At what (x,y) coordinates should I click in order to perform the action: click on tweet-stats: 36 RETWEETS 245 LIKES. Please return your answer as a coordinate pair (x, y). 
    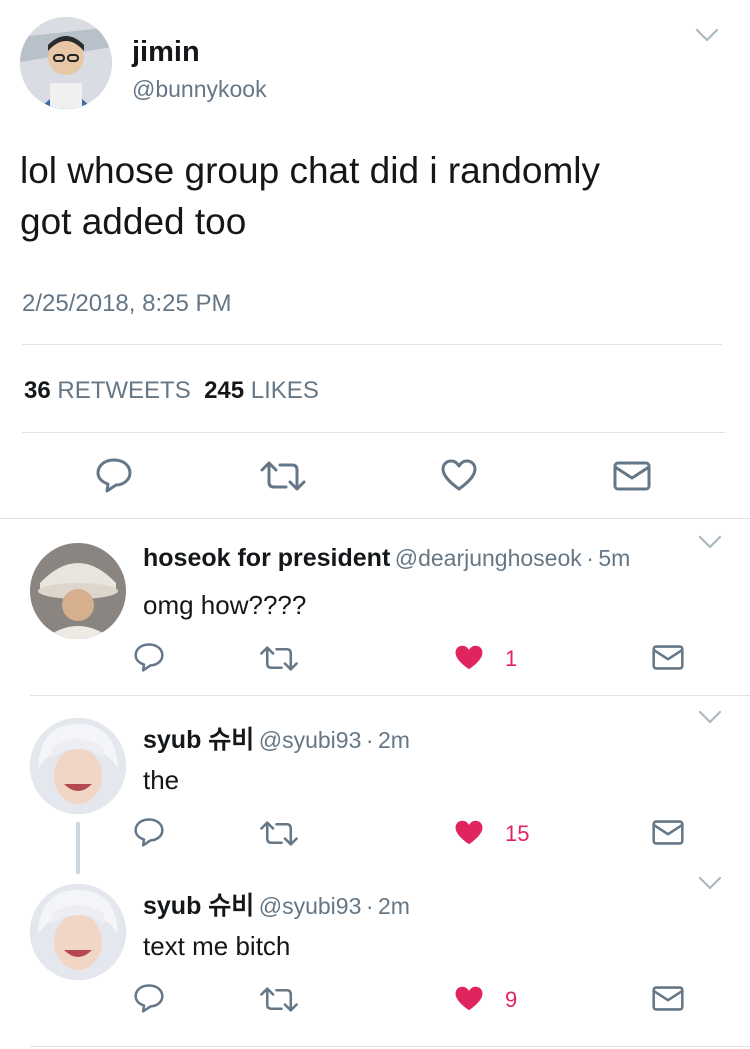
    Looking at the image, I should click on (171, 391).